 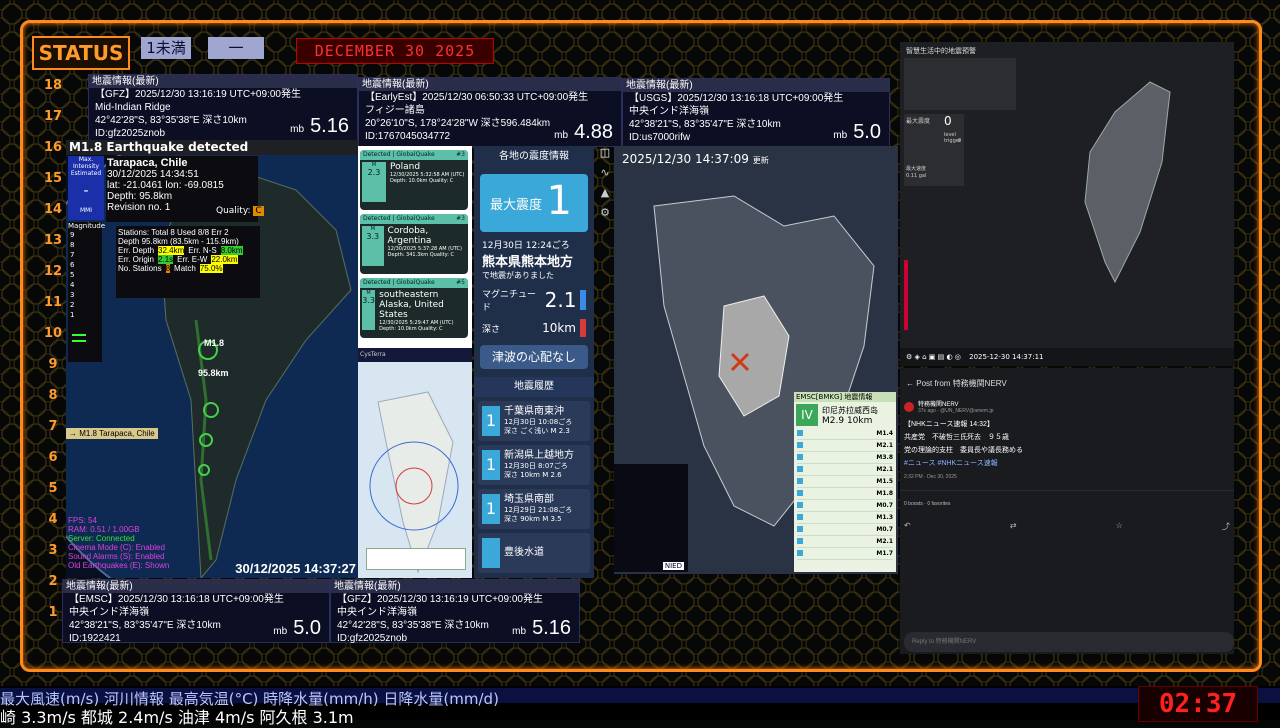 What do you see at coordinates (53, 240) in the screenshot?
I see `scale-tick: 13` at bounding box center [53, 240].